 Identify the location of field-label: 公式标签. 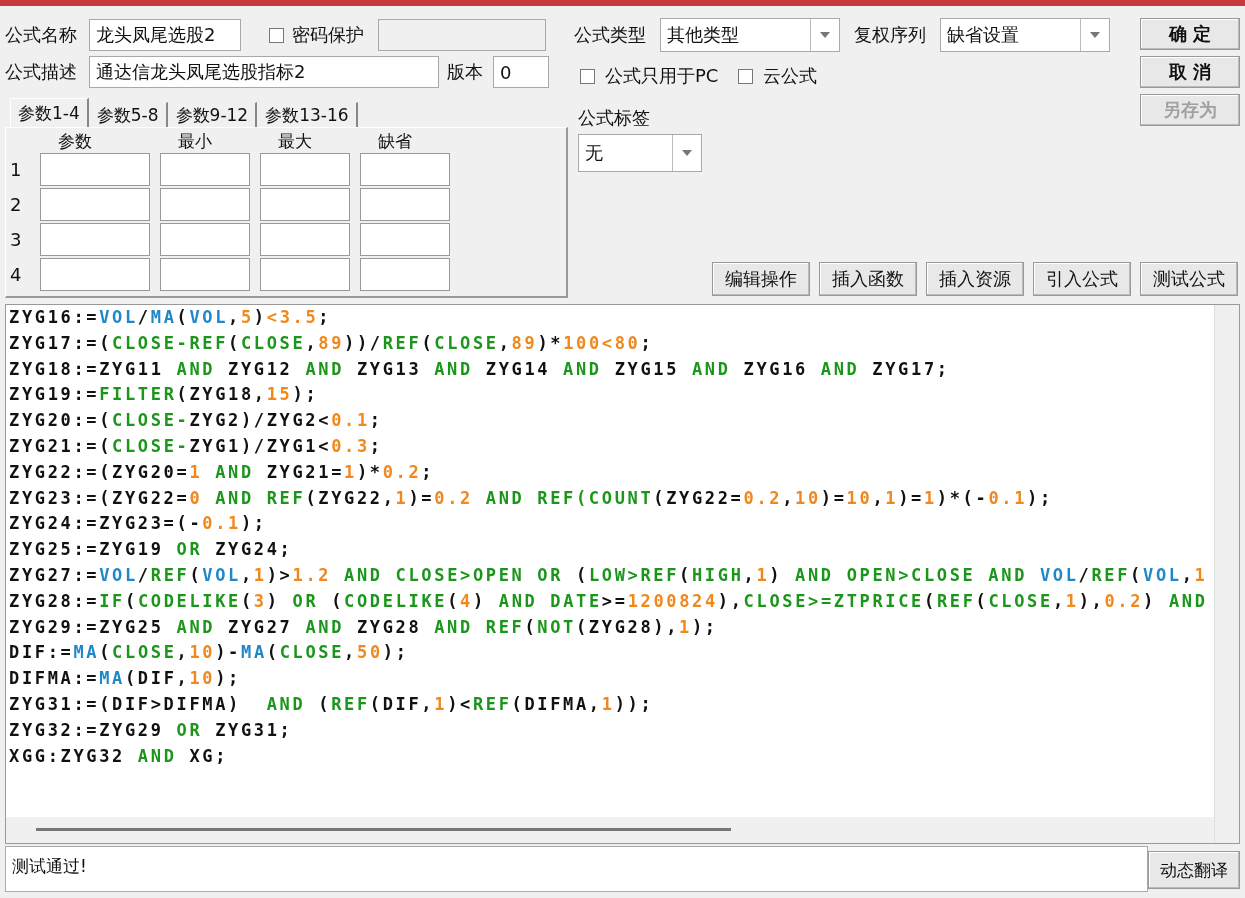
(614, 118).